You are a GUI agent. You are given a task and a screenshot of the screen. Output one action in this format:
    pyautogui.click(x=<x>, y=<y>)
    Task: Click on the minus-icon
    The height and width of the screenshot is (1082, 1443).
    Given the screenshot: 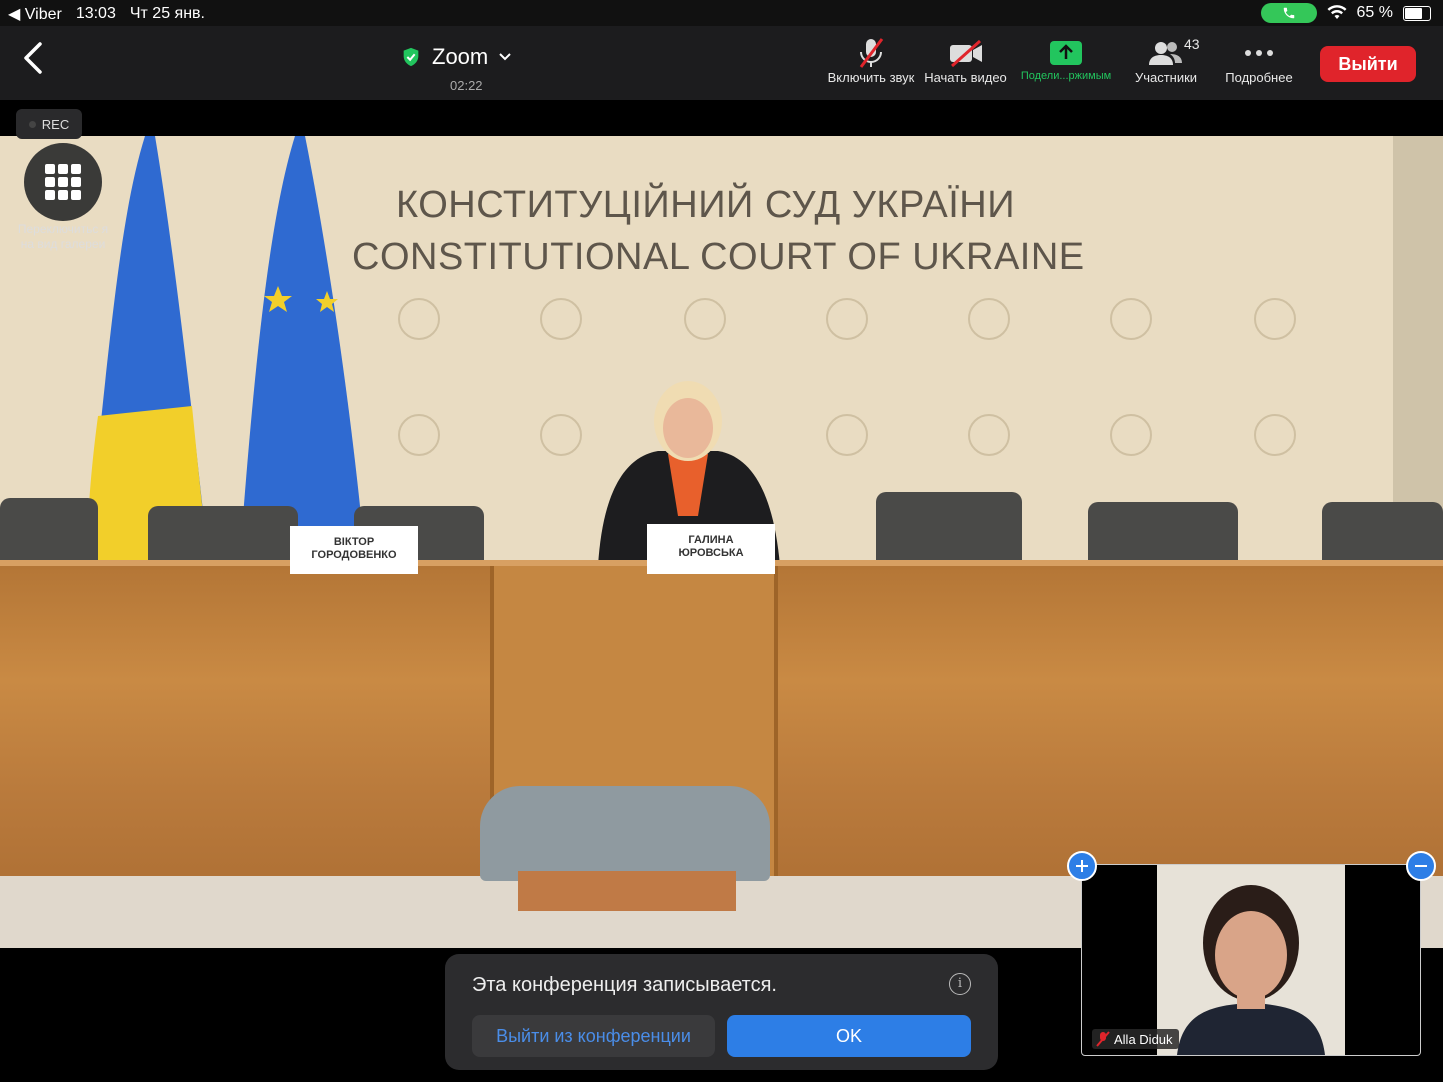 What is the action you would take?
    pyautogui.click(x=1421, y=866)
    